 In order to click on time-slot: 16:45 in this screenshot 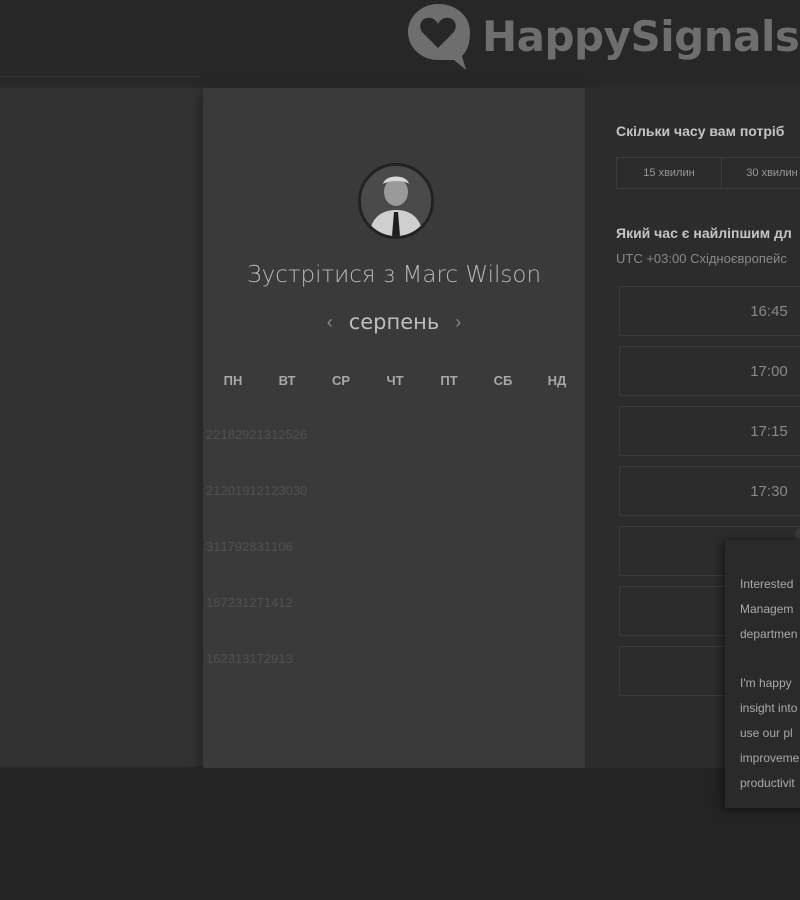, I will do `click(709, 311)`.